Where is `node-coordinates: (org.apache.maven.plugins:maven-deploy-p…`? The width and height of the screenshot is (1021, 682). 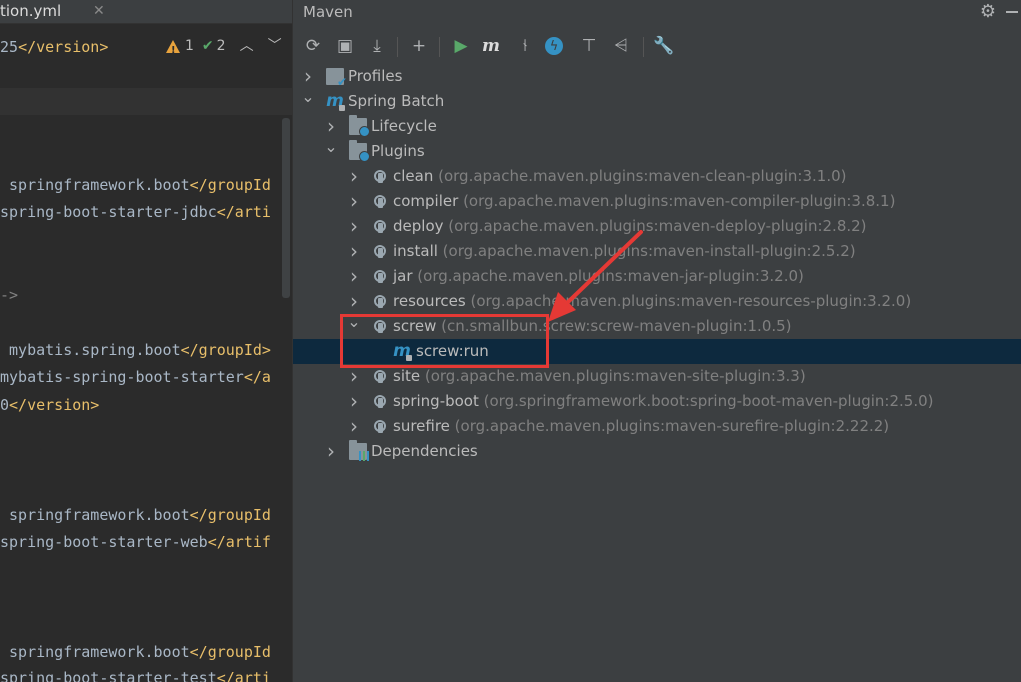
node-coordinates: (org.apache.maven.plugins:maven-deploy-p… is located at coordinates (655, 226).